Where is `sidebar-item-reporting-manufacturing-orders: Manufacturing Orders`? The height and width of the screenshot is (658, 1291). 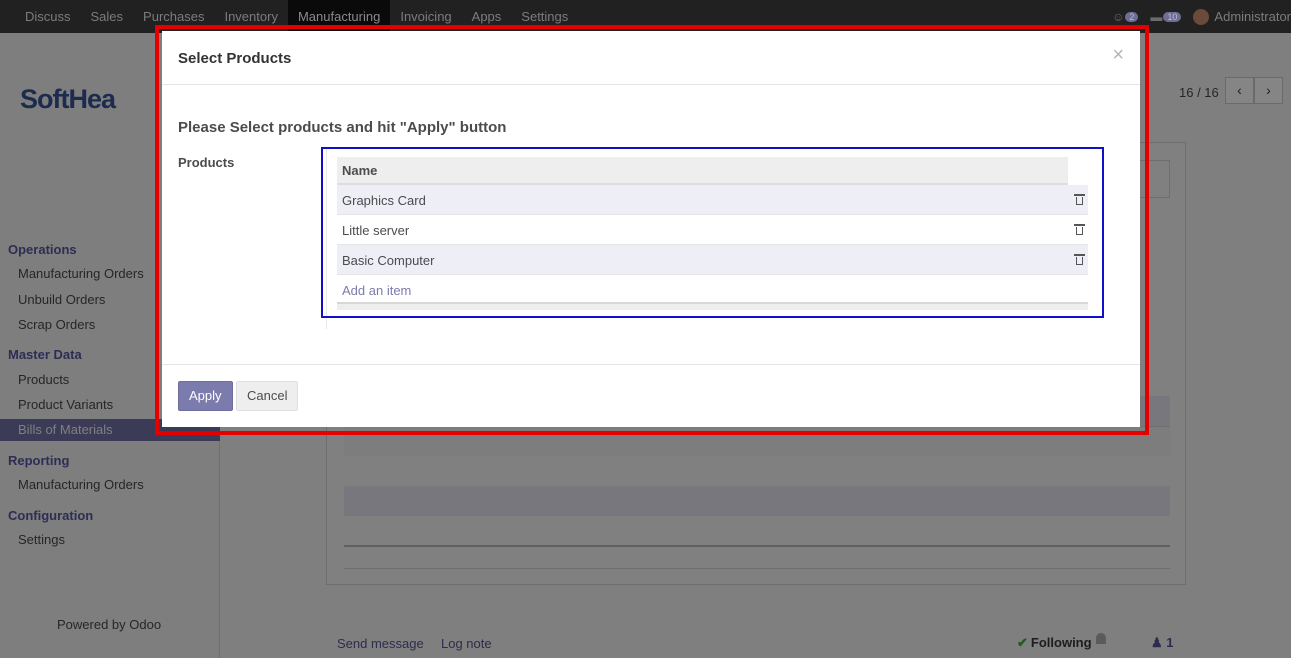 sidebar-item-reporting-manufacturing-orders: Manufacturing Orders is located at coordinates (81, 484).